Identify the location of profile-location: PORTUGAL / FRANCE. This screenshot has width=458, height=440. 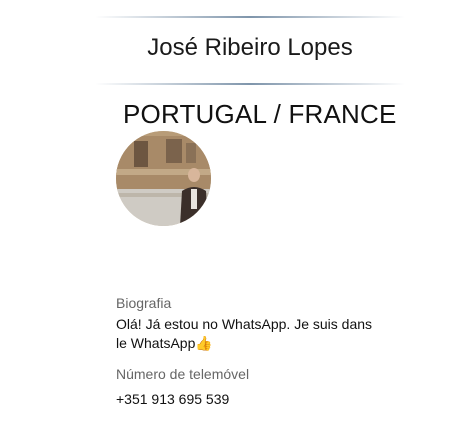
(260, 114).